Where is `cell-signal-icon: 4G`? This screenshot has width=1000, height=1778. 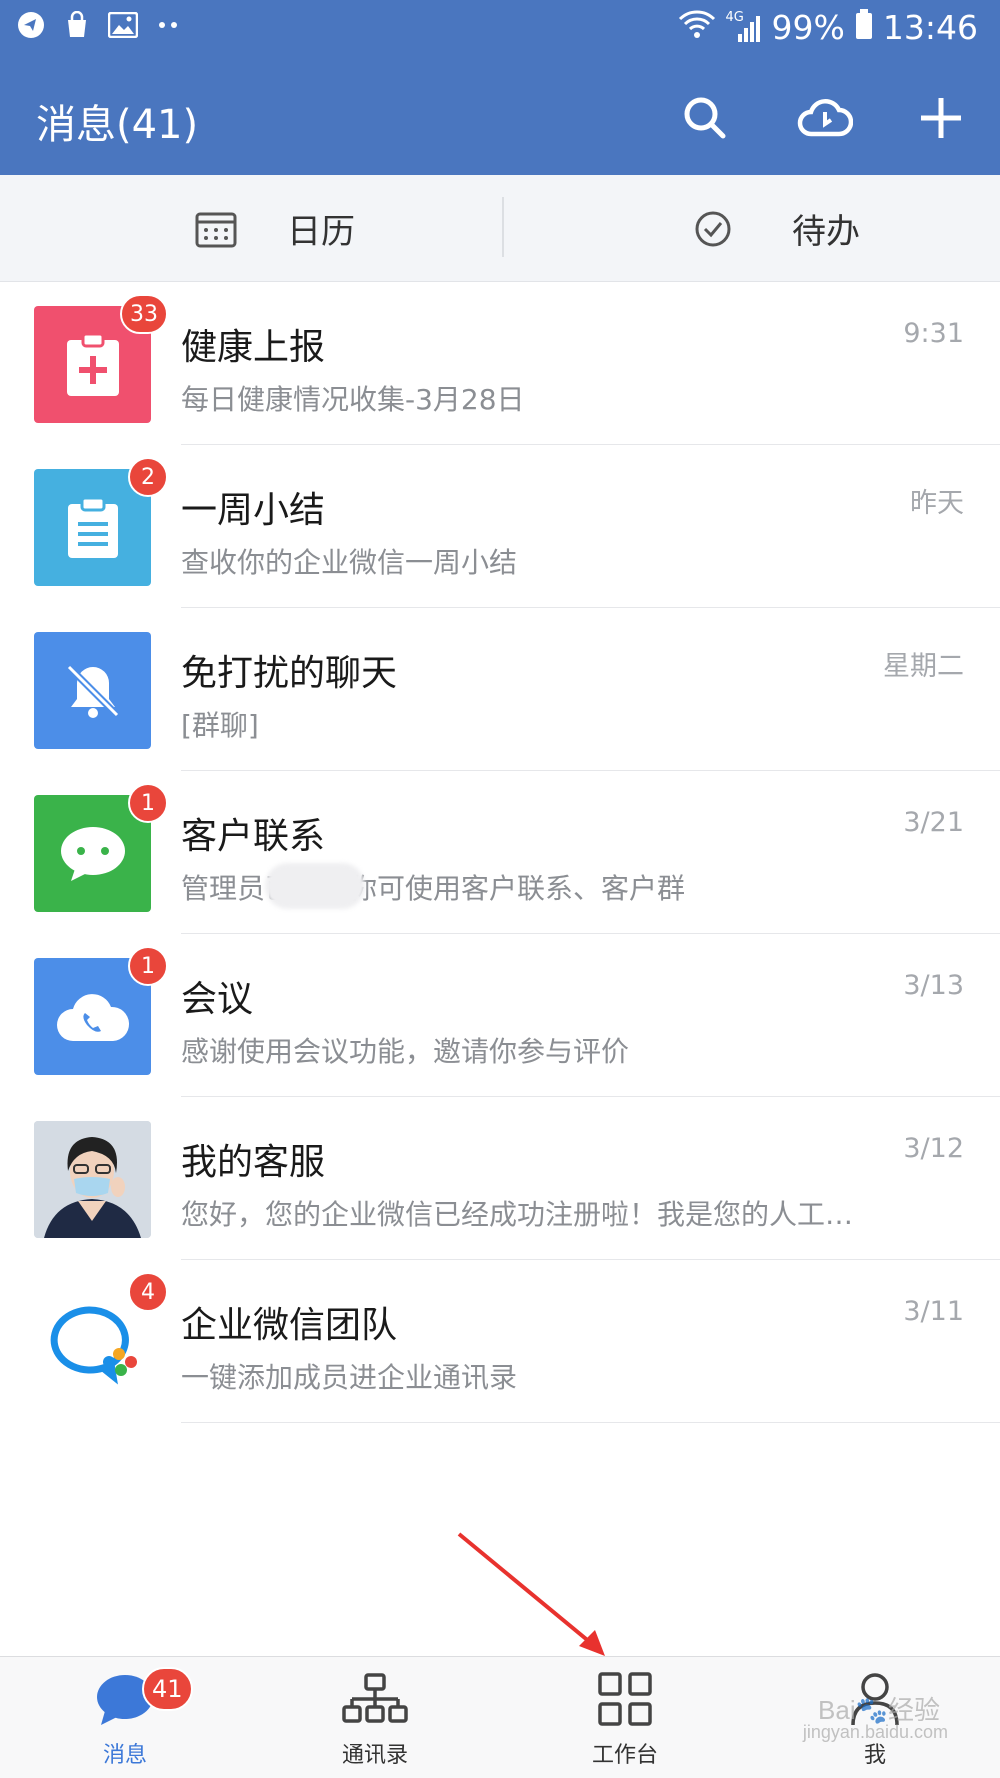 cell-signal-icon: 4G is located at coordinates (744, 27).